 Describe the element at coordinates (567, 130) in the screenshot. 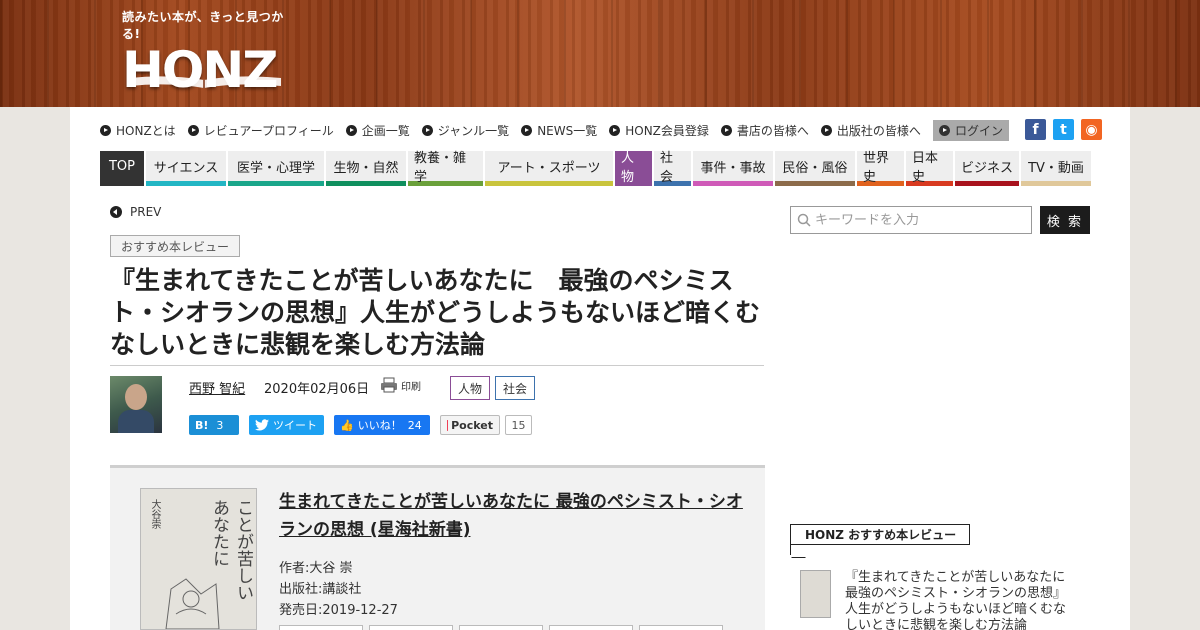

I see `topnav-item-label: NEWS一覧` at that location.